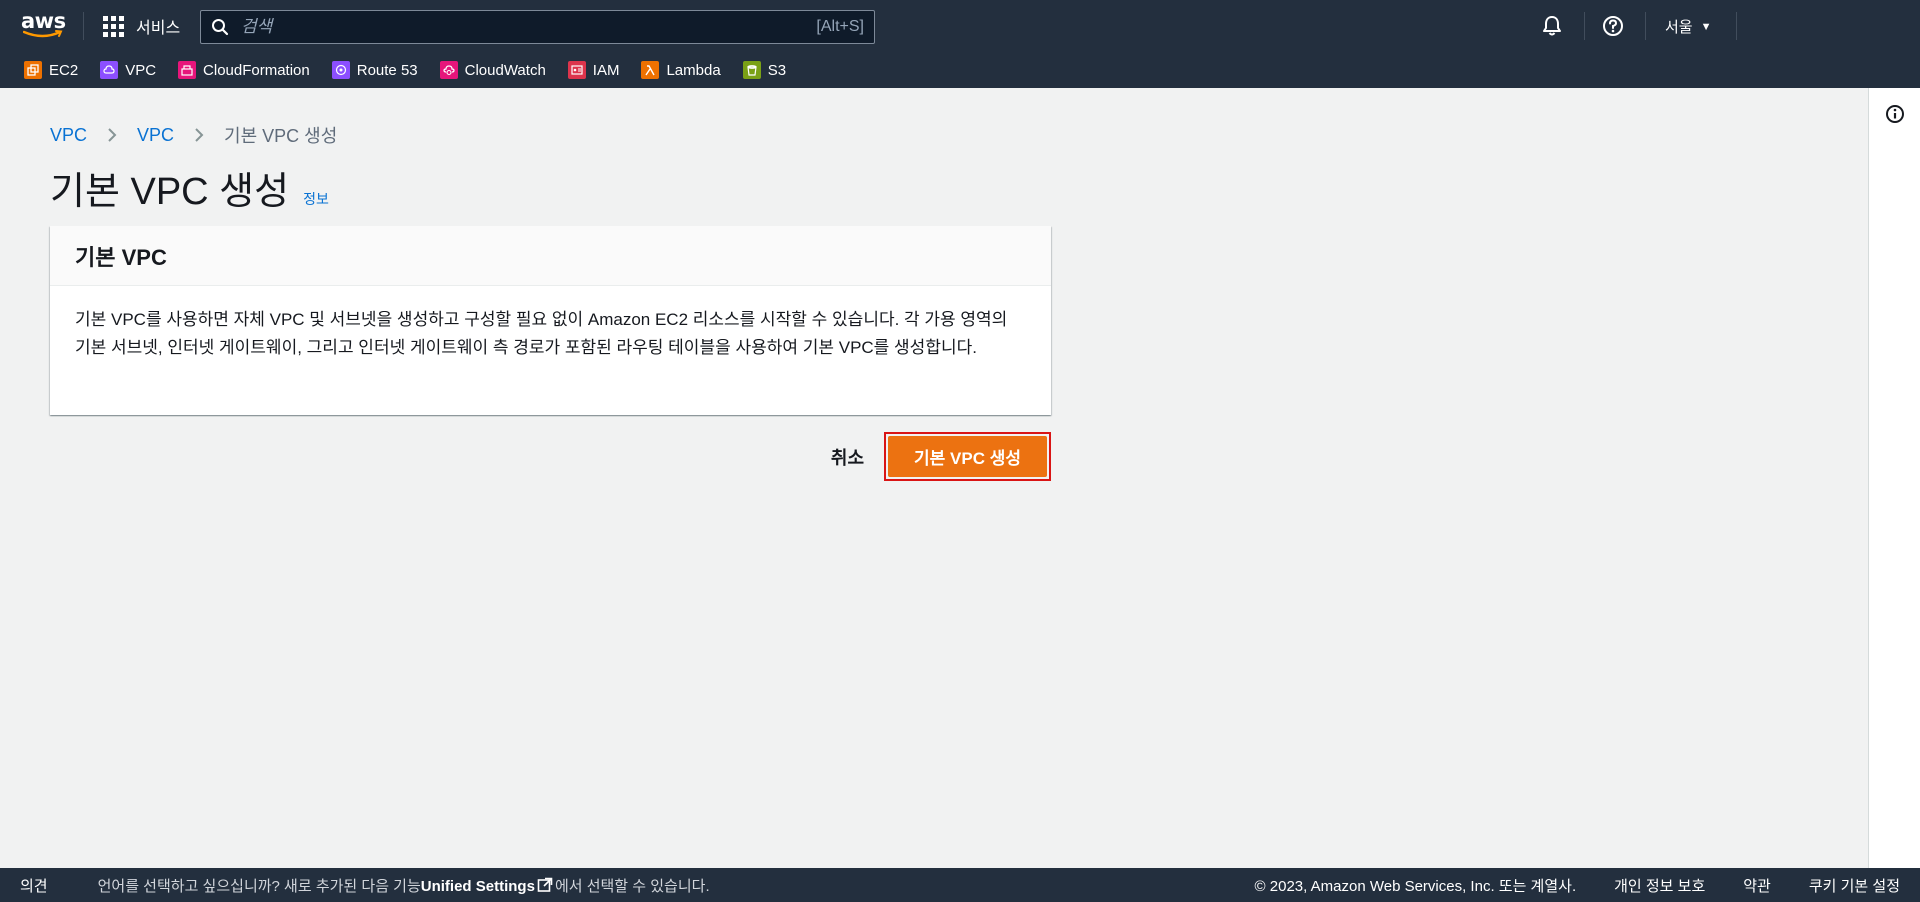 Image resolution: width=1920 pixels, height=902 pixels. I want to click on top-bar: aws 서비스 [Alt+S], so click(960, 26).